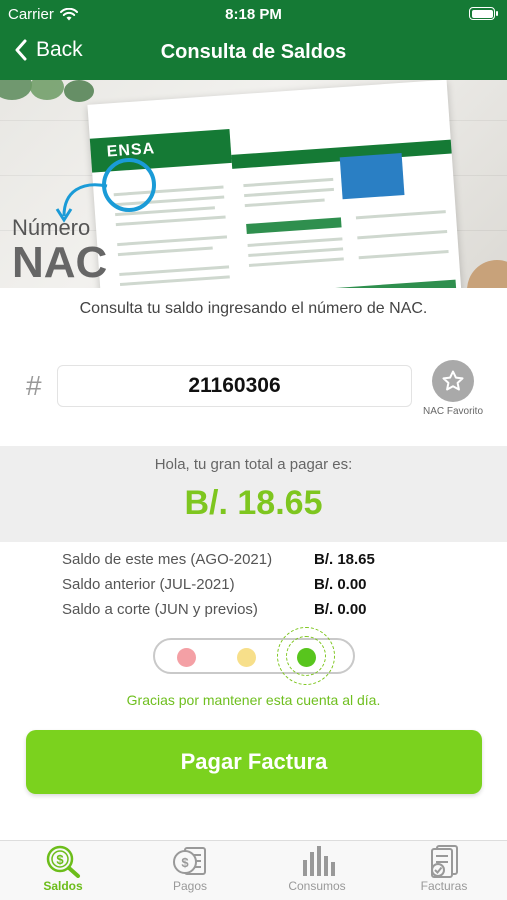 The image size is (507, 900). What do you see at coordinates (306, 657) in the screenshot?
I see `status-dot-green` at bounding box center [306, 657].